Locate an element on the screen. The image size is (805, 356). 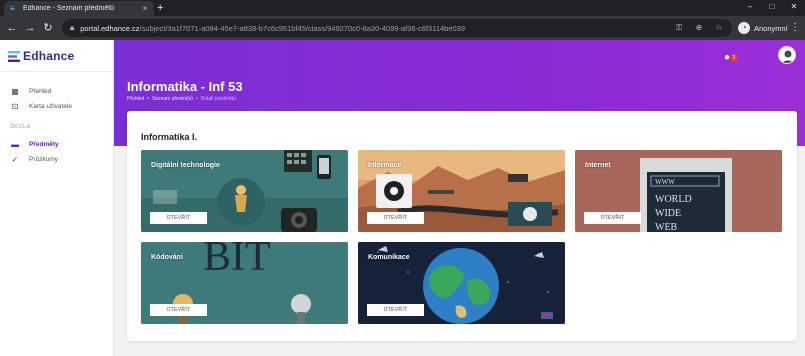
browser-menu-icon: ⋮ is located at coordinates (795, 28).